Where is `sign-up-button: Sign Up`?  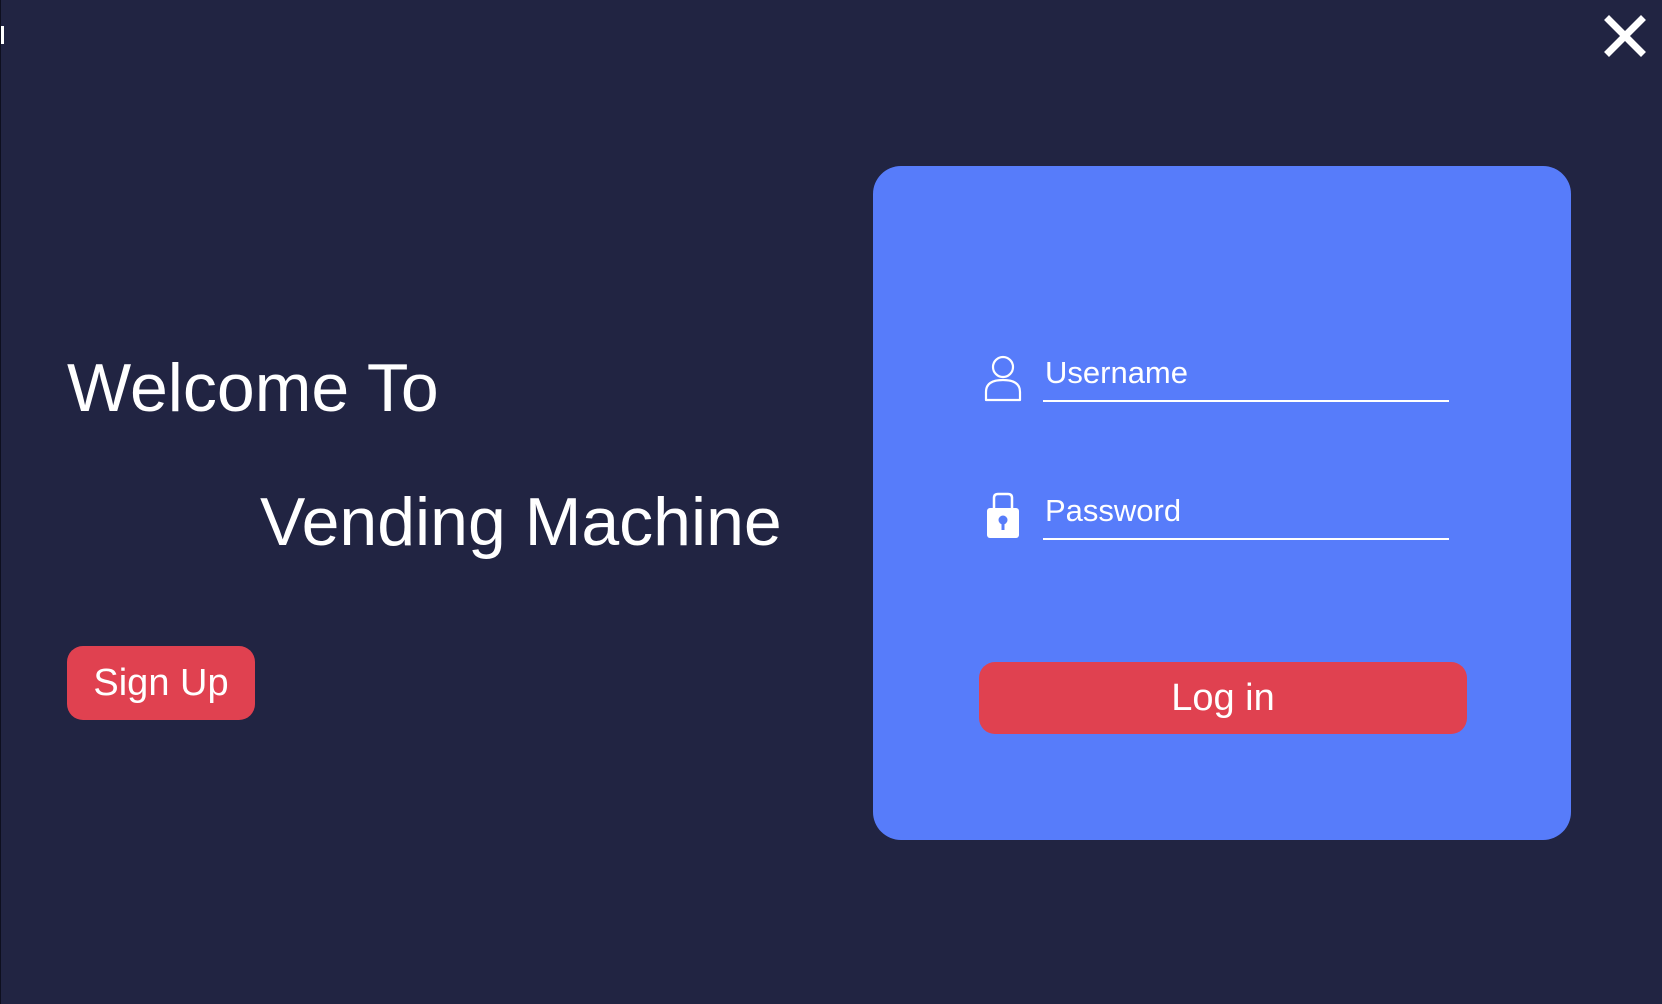
sign-up-button: Sign Up is located at coordinates (161, 683).